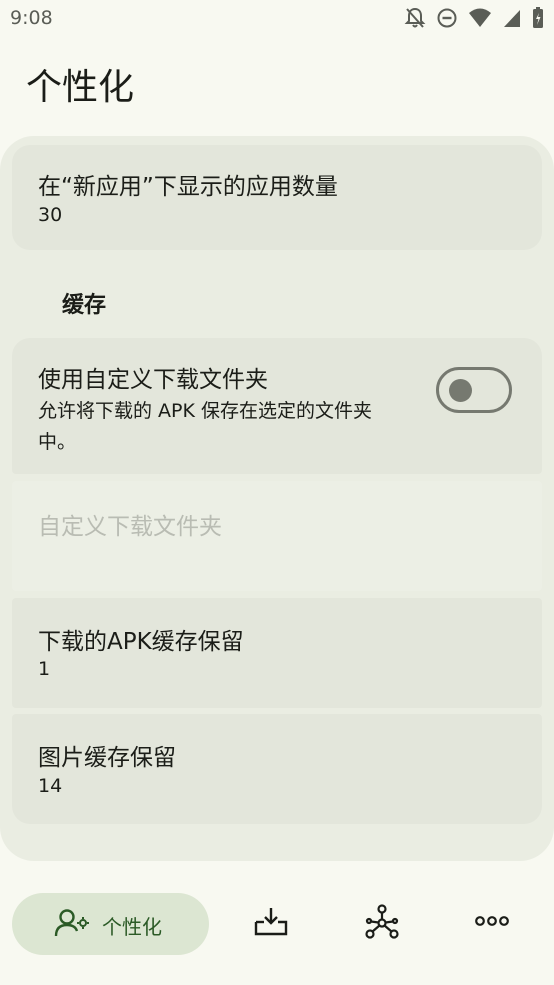  Describe the element at coordinates (84, 305) in the screenshot. I see `cache-section-header: 缓存` at that location.